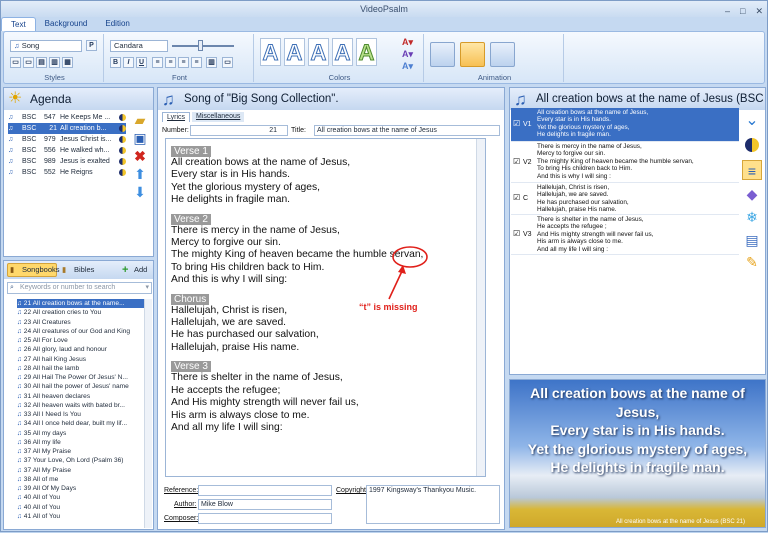  What do you see at coordinates (752, 240) in the screenshot?
I see `presentation-icon: ▤` at bounding box center [752, 240].